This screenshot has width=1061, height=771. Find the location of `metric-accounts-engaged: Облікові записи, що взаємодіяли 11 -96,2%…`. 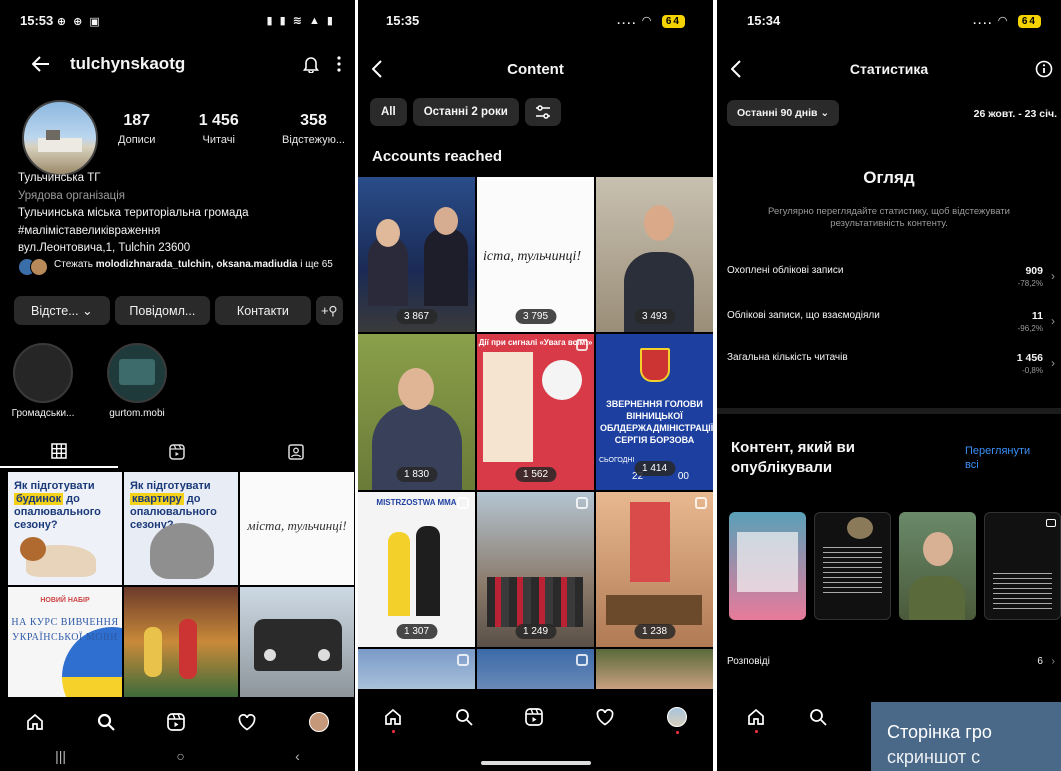

metric-accounts-engaged: Облікові записи, що взаємодіяли 11 -96,2%… is located at coordinates (891, 322).